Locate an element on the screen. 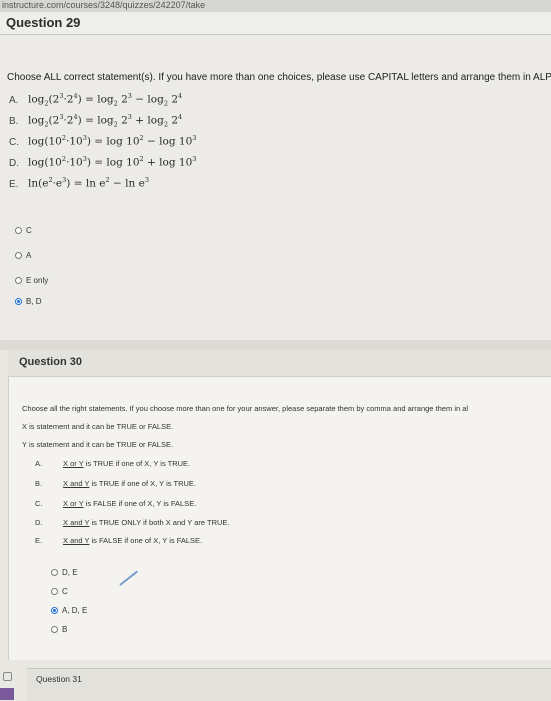  question-31-title: Question 31 is located at coordinates (59, 679).